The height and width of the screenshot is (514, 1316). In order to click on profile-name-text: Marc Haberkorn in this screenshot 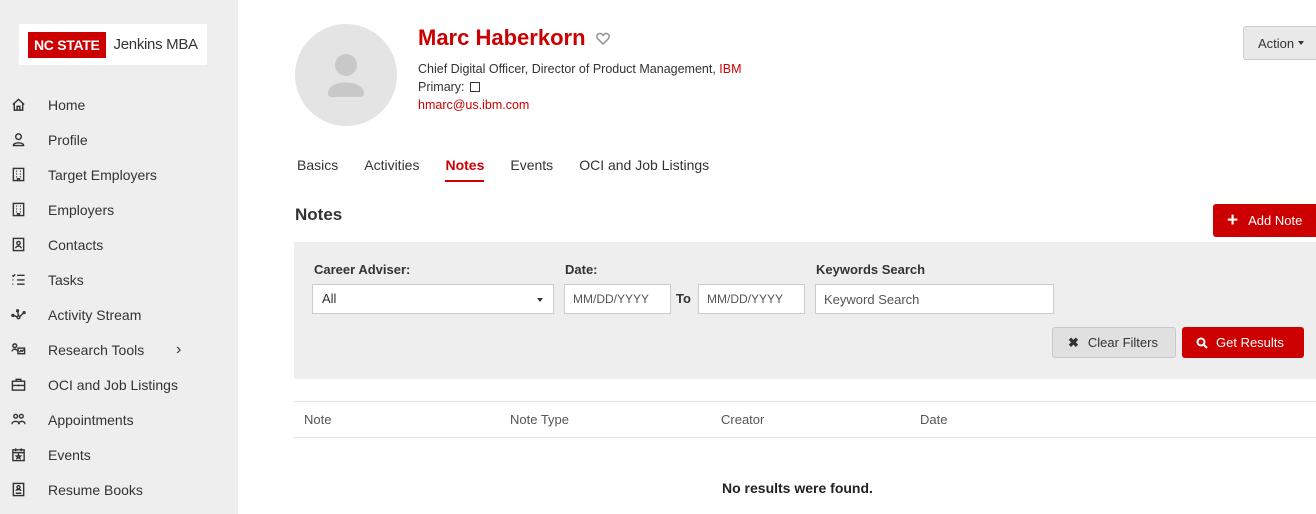, I will do `click(502, 37)`.